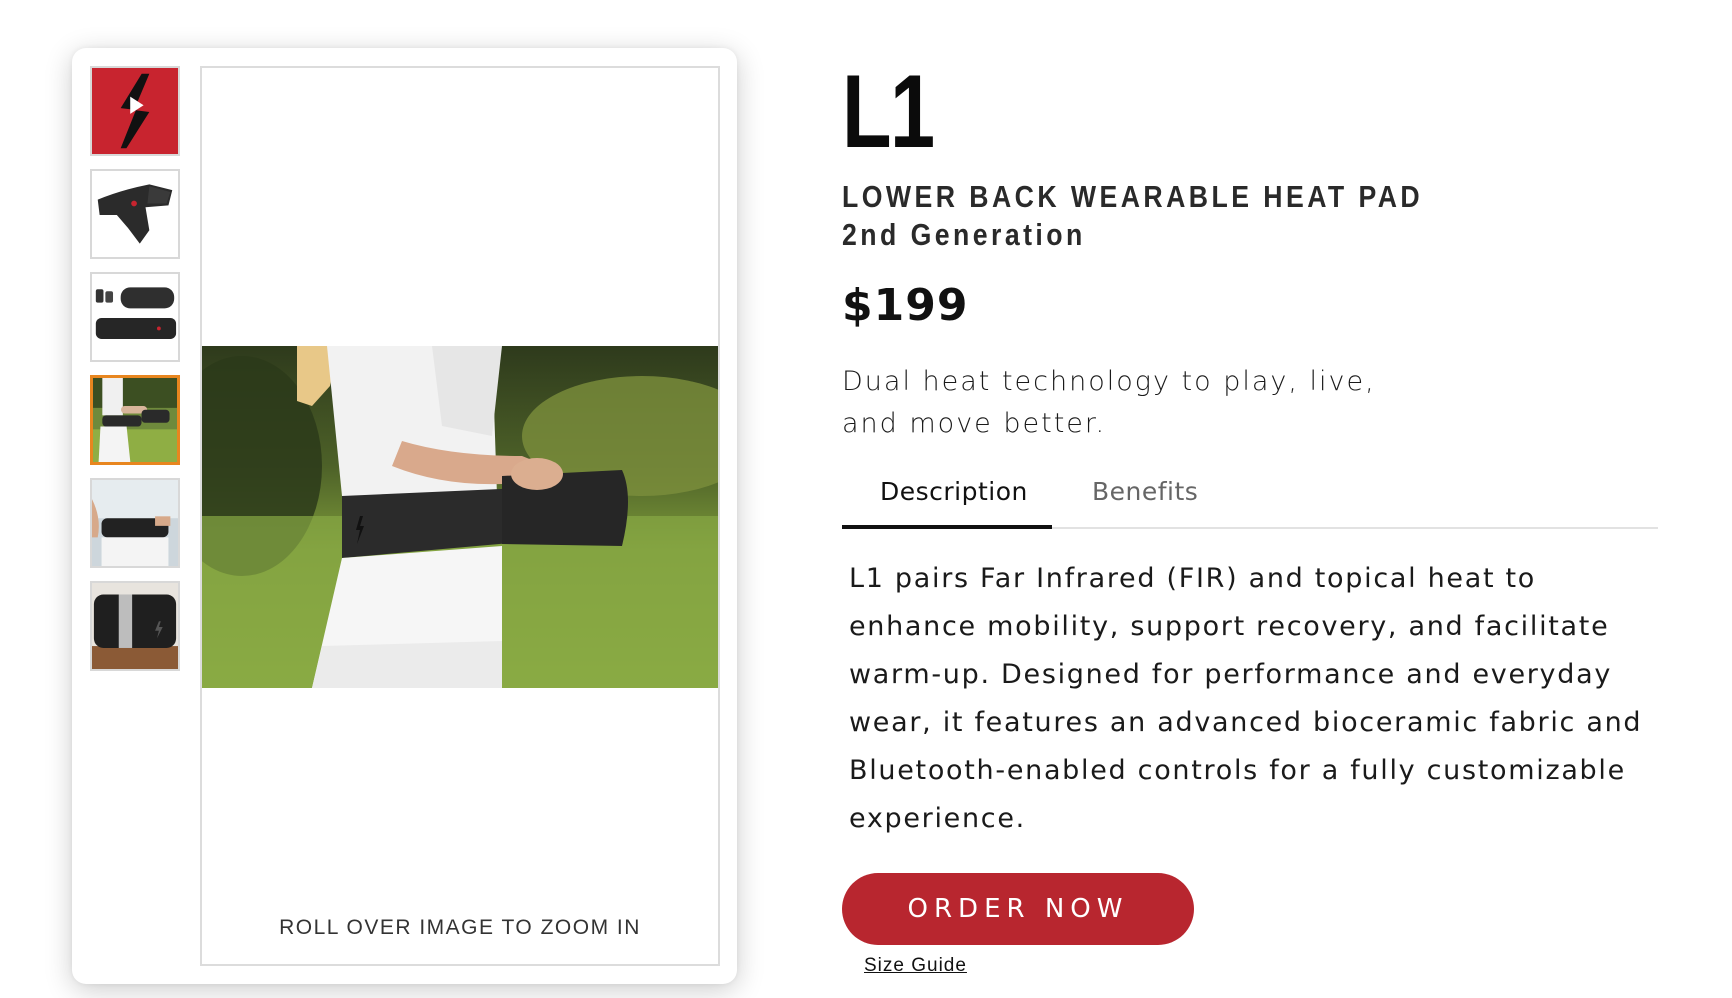 The width and height of the screenshot is (1732, 998). I want to click on belt-image, so click(135, 214).